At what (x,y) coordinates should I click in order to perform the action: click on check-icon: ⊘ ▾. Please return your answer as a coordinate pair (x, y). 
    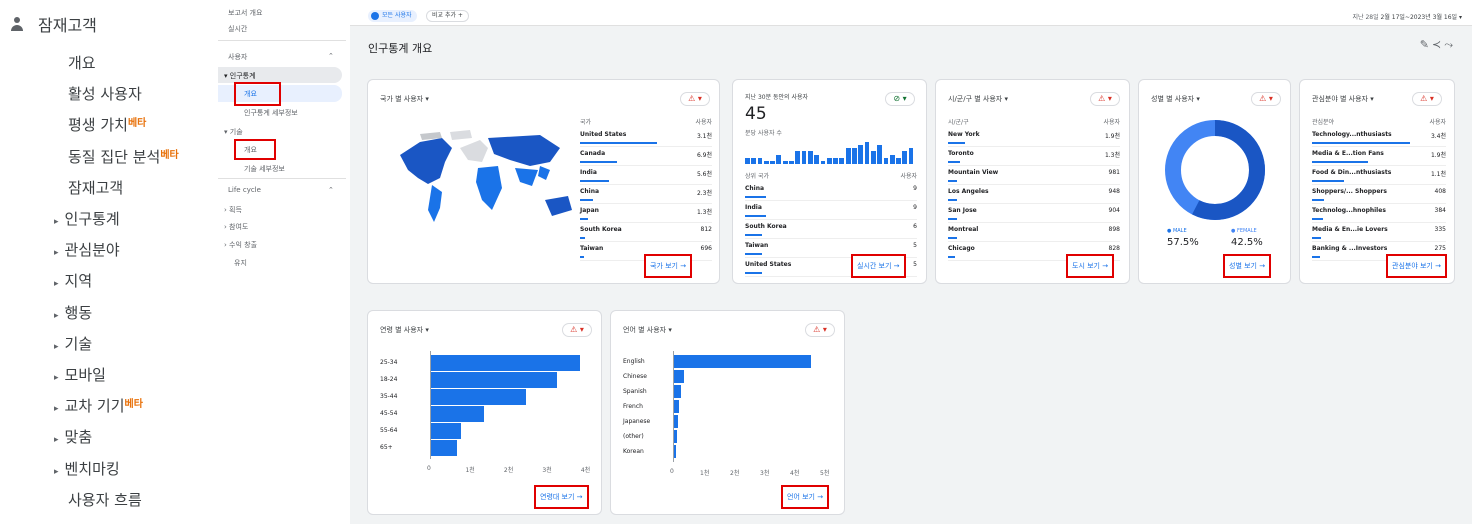
    Looking at the image, I should click on (900, 99).